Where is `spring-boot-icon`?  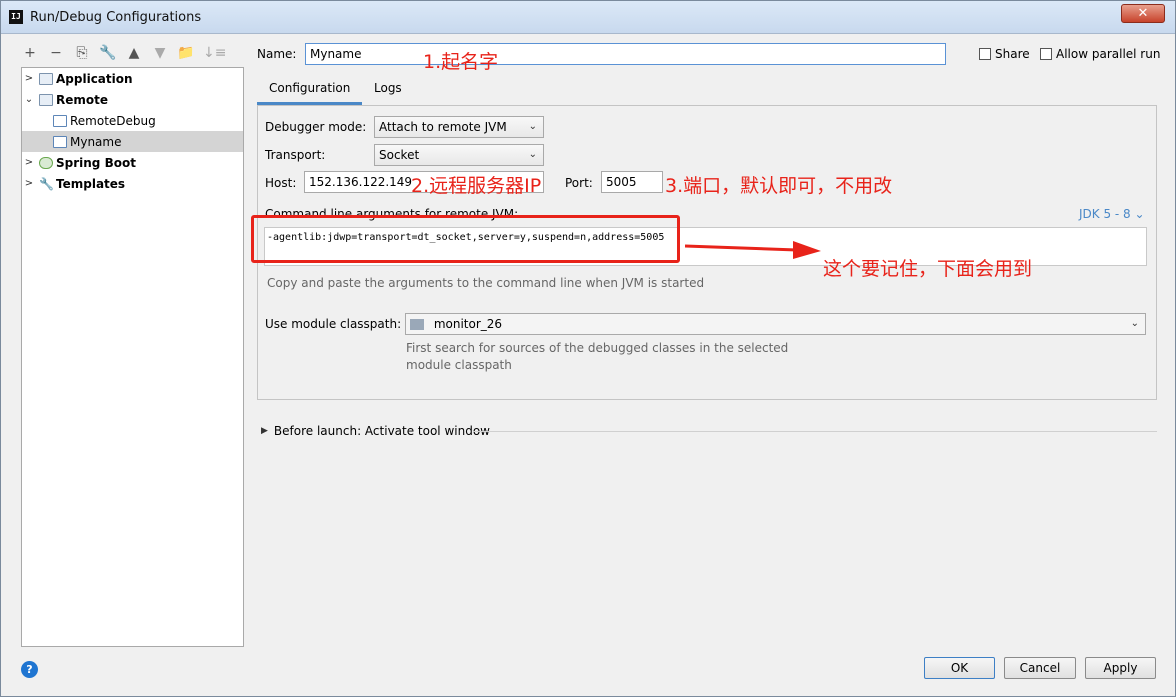 spring-boot-icon is located at coordinates (46, 162).